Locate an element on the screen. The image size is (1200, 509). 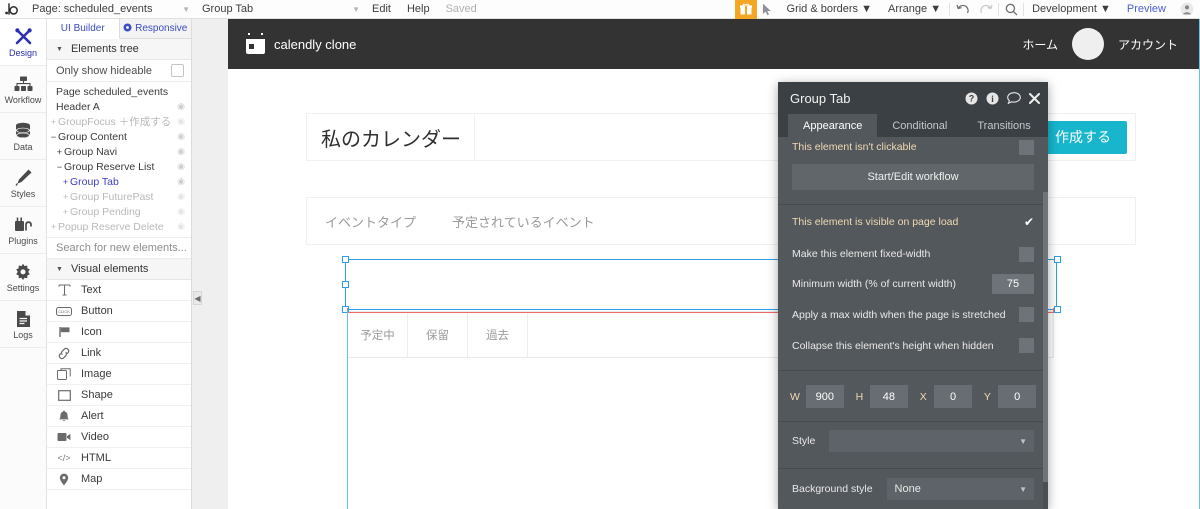
sidebar-item-plugins: Plugins is located at coordinates (23, 230).